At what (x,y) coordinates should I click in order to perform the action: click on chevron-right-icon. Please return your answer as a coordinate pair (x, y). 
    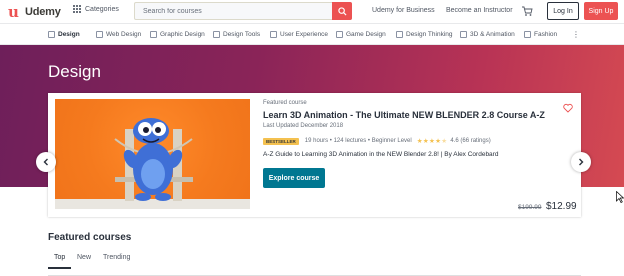
    Looking at the image, I should click on (581, 162).